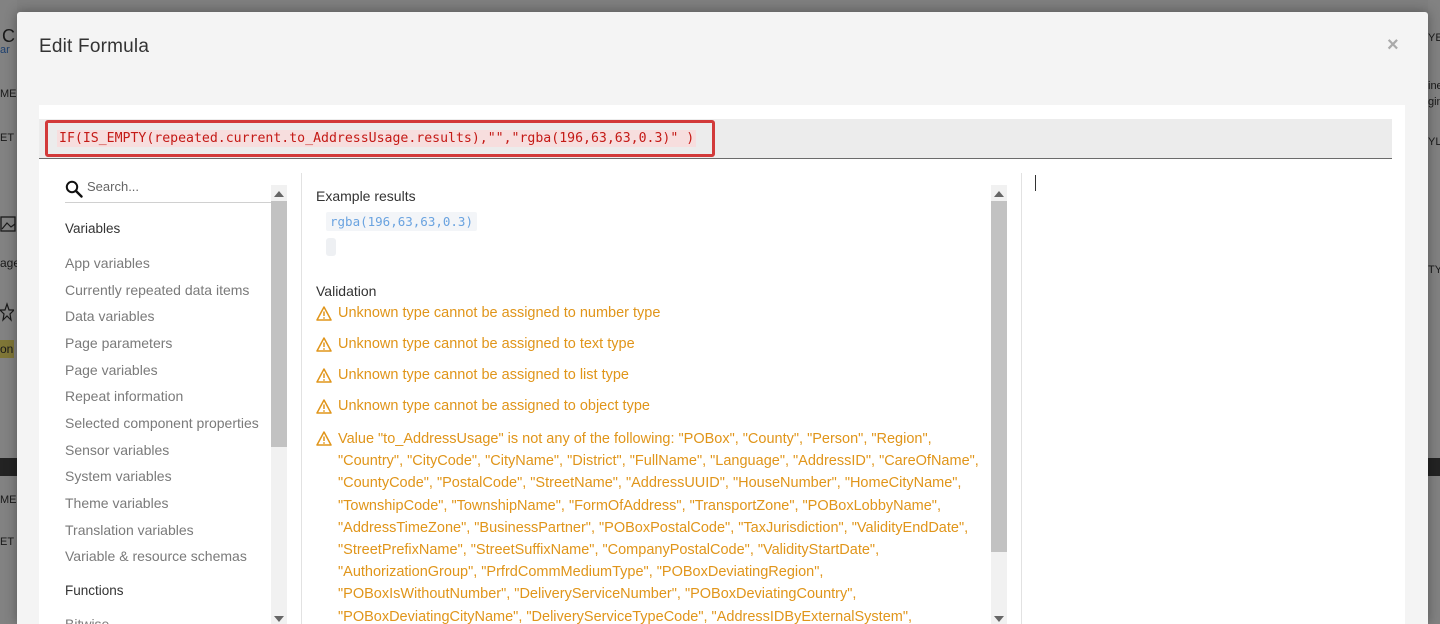 This screenshot has height=624, width=1440. Describe the element at coordinates (1393, 45) in the screenshot. I see `close-button: ×` at that location.